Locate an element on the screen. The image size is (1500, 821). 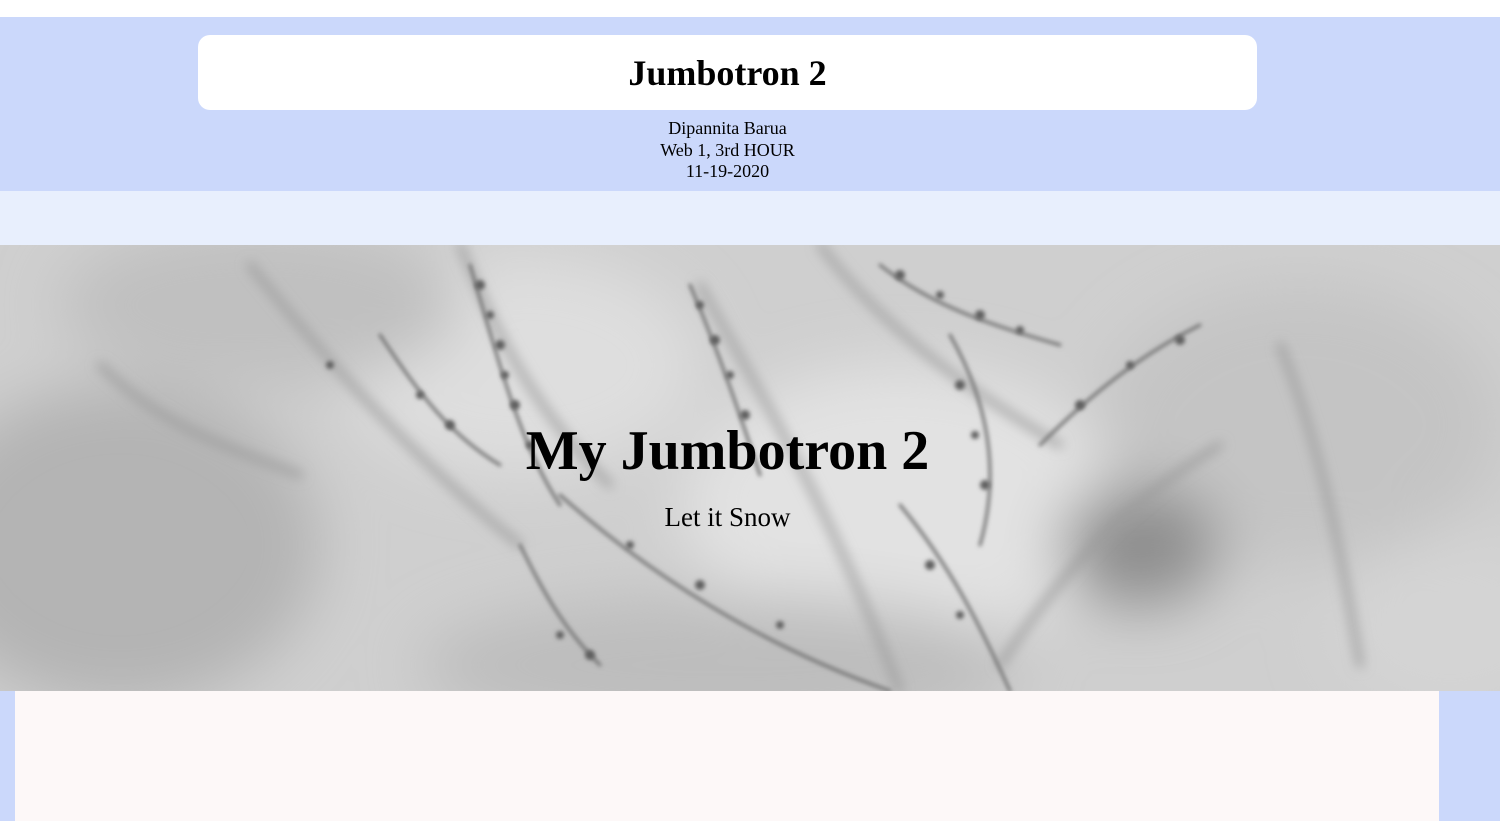
page-title: Jumbotron 2 is located at coordinates (727, 72).